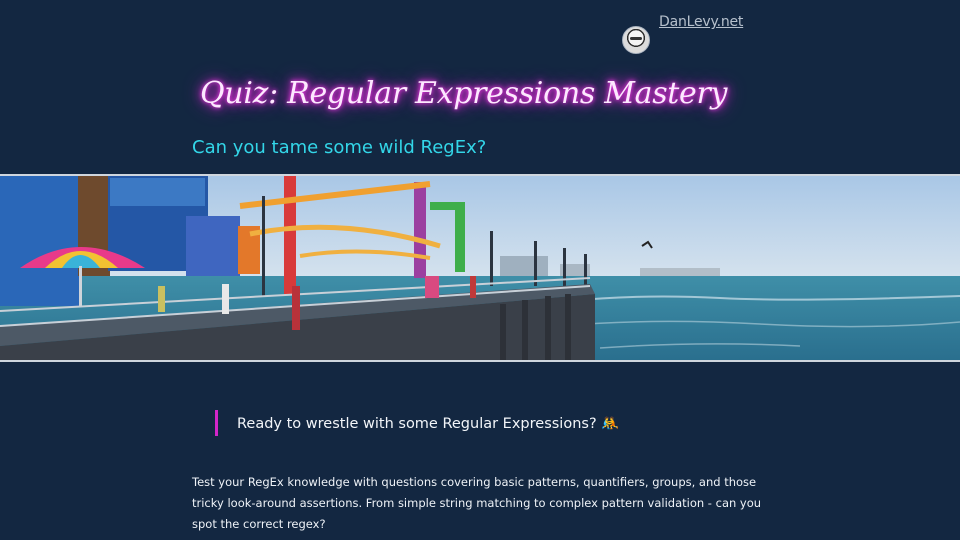 This screenshot has height=540, width=960. What do you see at coordinates (464, 93) in the screenshot?
I see `page-title: Quiz: Regular Expressions Mastery` at bounding box center [464, 93].